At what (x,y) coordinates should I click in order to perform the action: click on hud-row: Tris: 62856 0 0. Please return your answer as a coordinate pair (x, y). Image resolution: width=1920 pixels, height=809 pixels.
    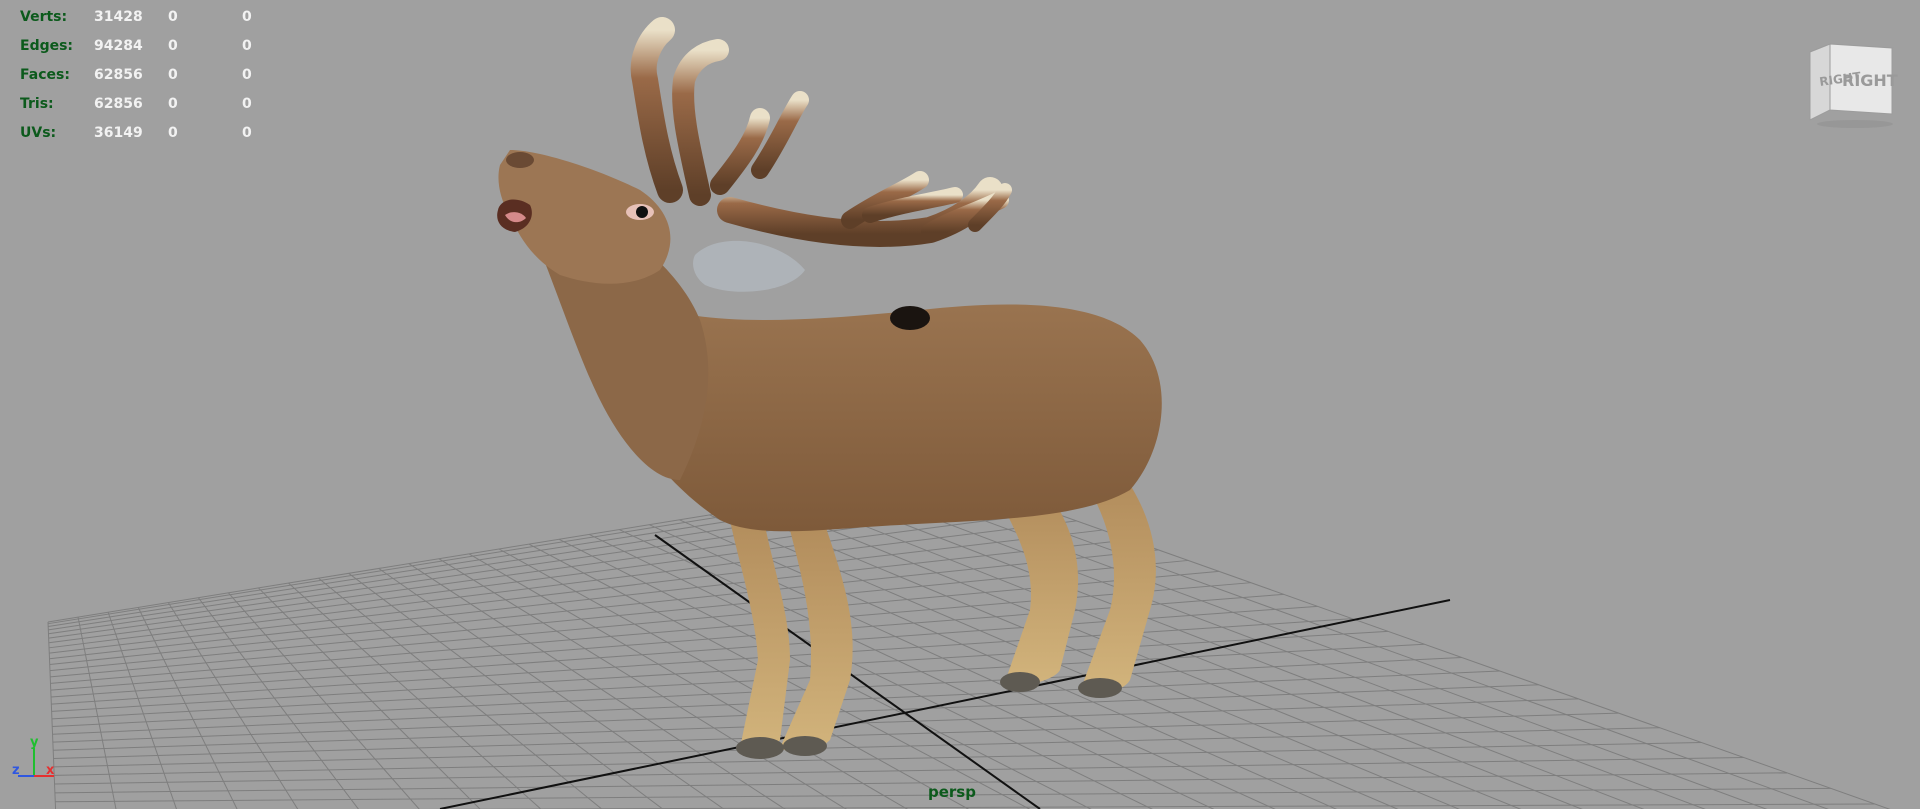
    Looking at the image, I should click on (168, 103).